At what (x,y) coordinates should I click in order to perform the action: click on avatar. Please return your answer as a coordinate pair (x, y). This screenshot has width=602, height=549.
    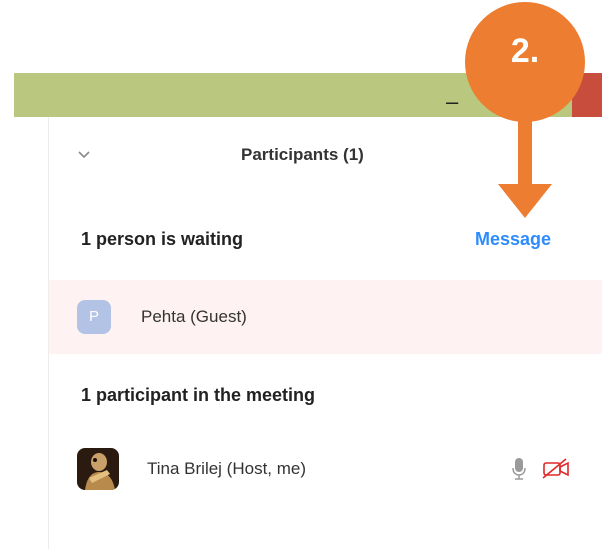
    Looking at the image, I should click on (98, 469).